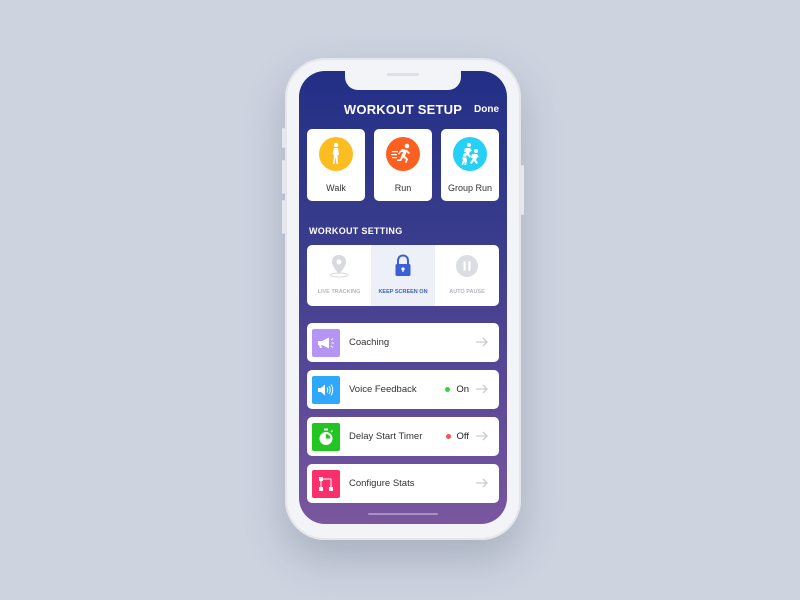 The image size is (800, 600). I want to click on volume-down-button, so click(283, 217).